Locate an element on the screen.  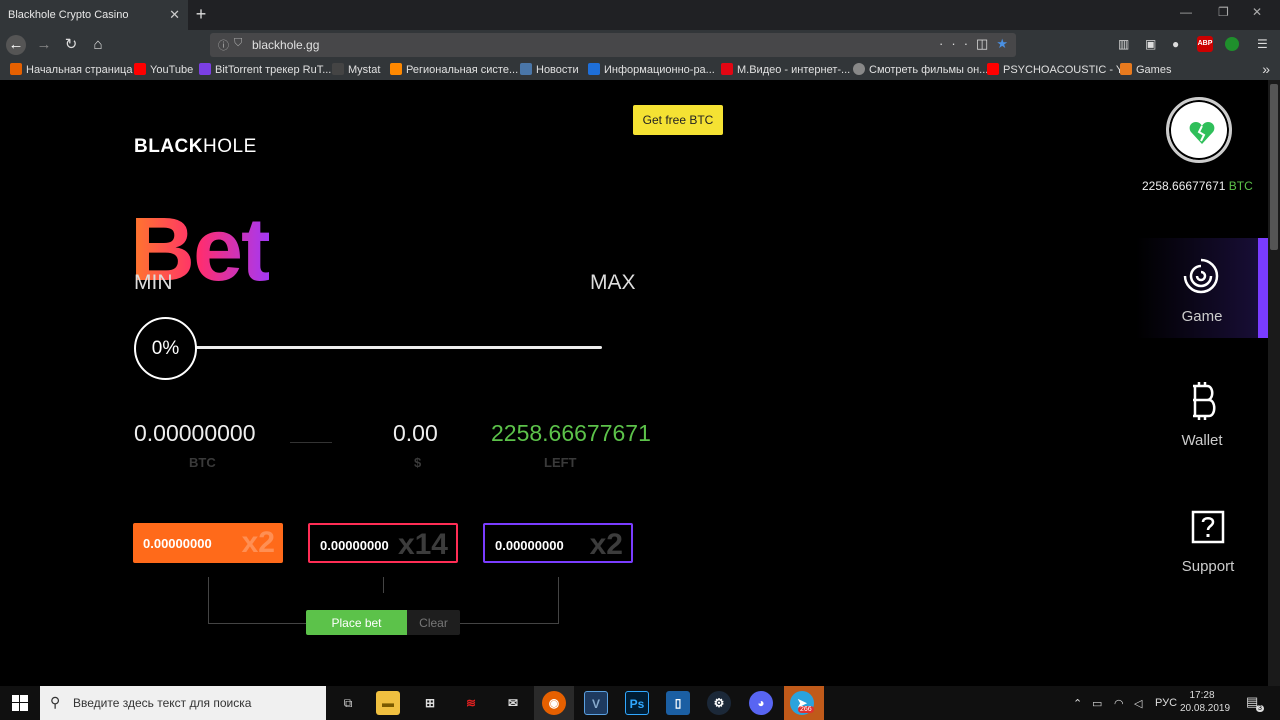
tab-title: Blackhole Crypto Casino is located at coordinates (68, 15).